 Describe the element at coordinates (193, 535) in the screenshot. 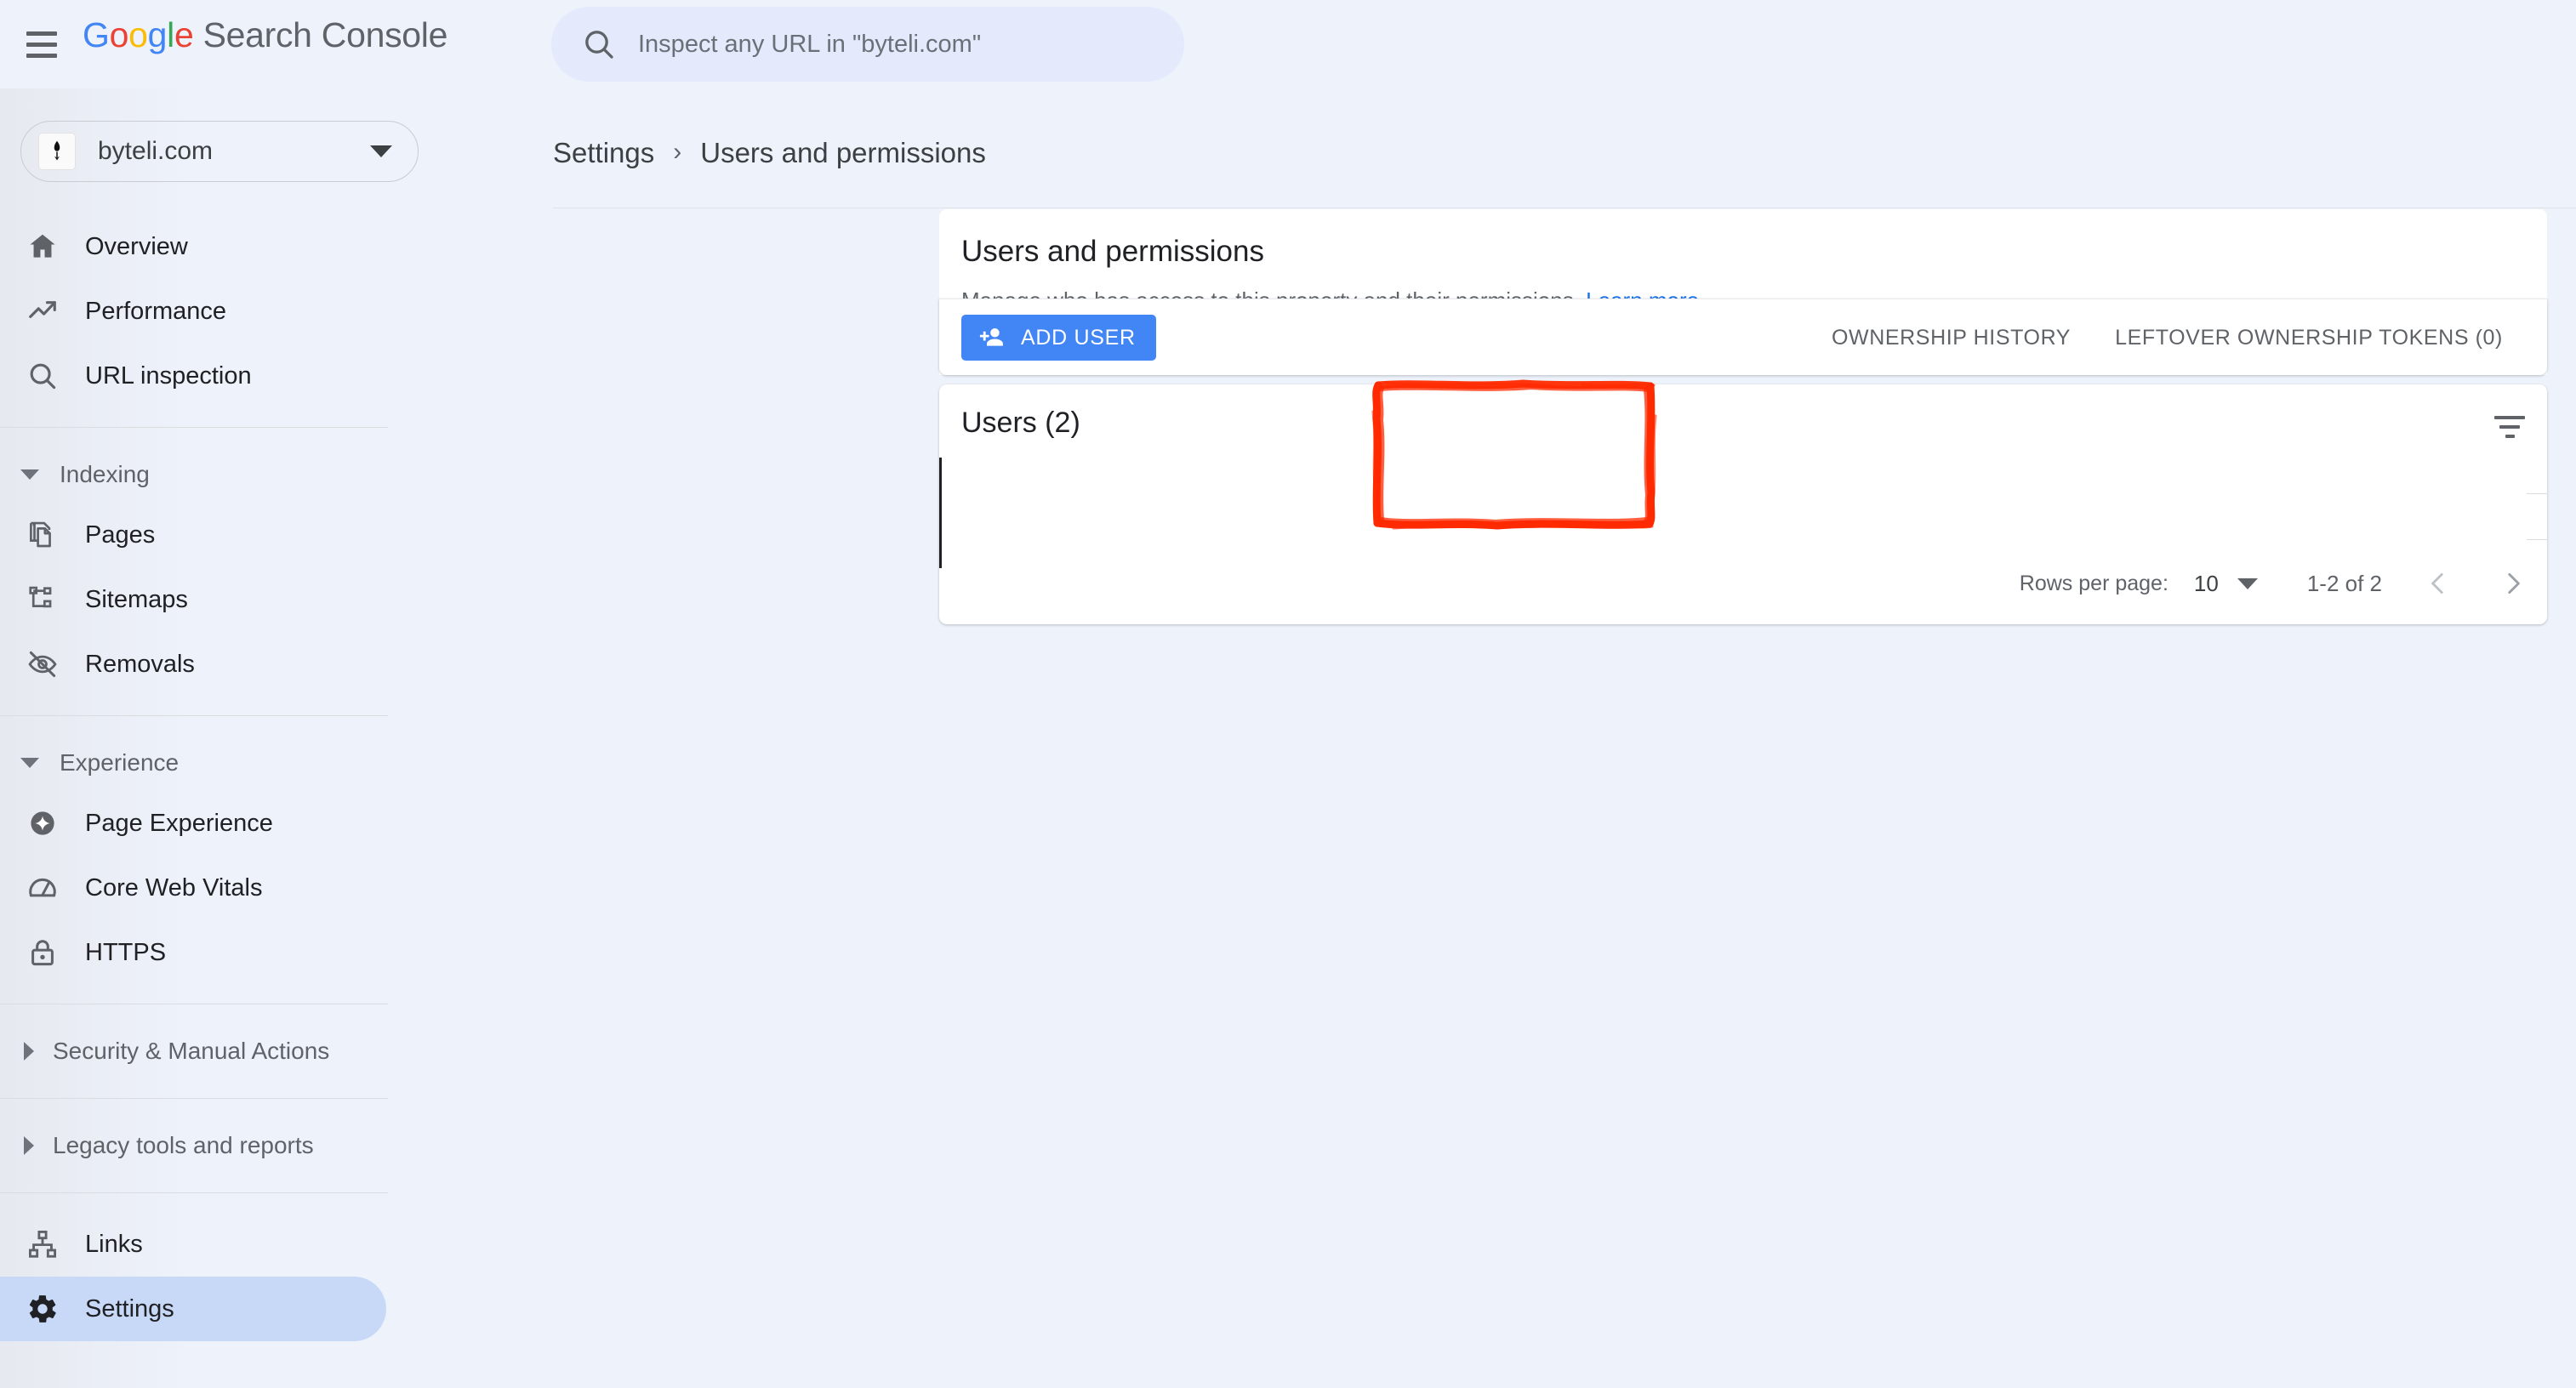

I see `sidebar-item-pages: Pages` at that location.